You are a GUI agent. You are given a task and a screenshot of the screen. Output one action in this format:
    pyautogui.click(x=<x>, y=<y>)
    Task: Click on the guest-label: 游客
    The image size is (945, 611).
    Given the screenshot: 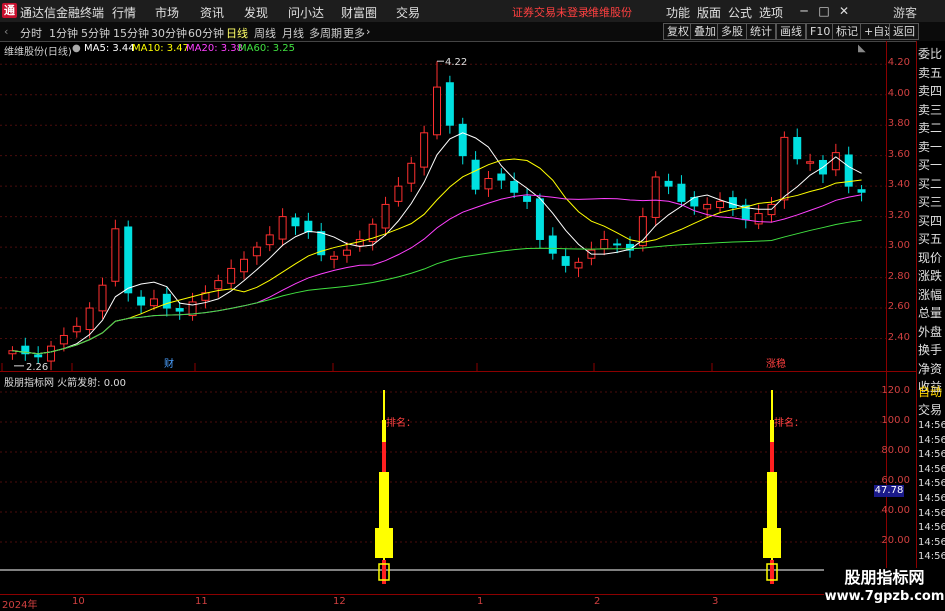 What is the action you would take?
    pyautogui.click(x=905, y=12)
    